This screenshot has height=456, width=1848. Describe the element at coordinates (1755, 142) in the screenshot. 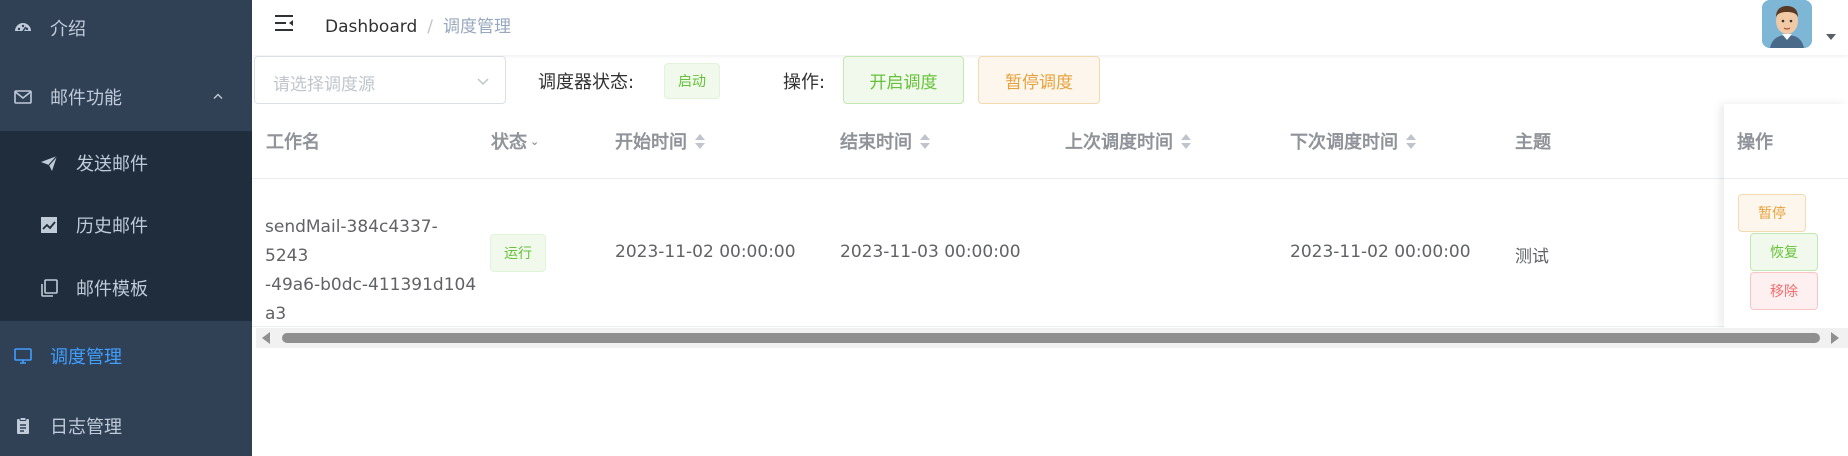

I see `column-header-actions: 操作` at that location.